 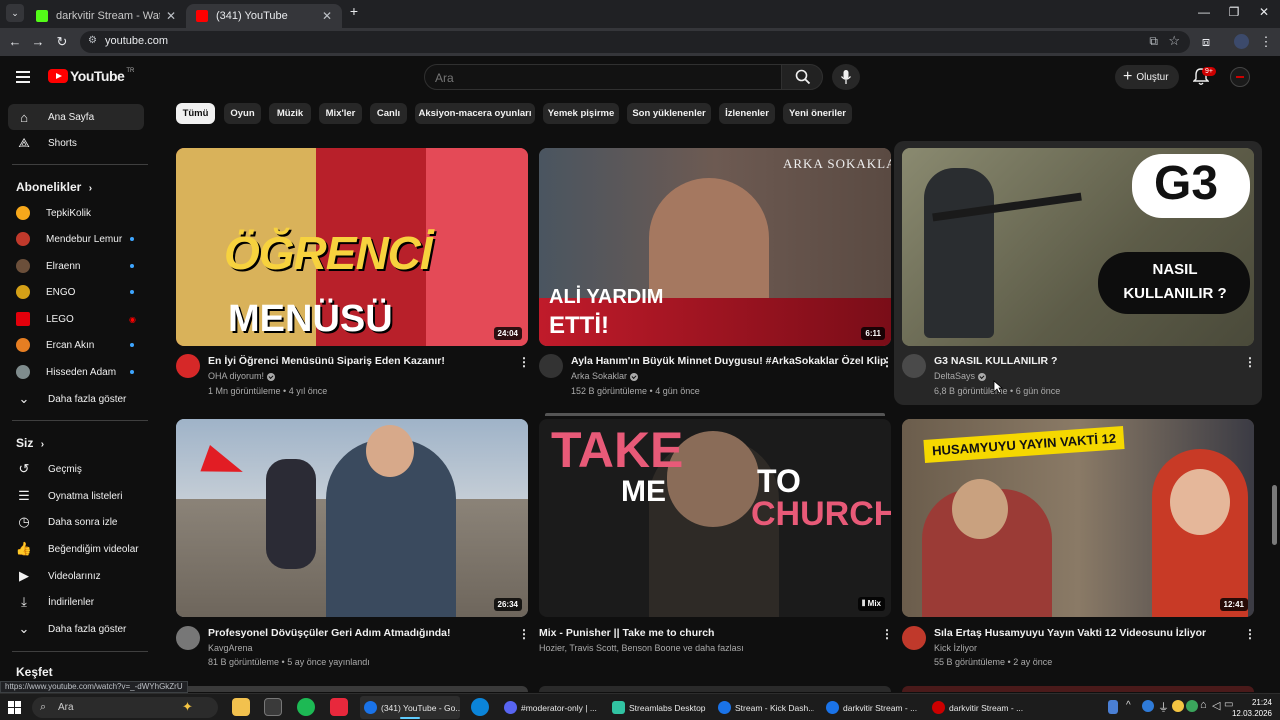 I want to click on browser-menu-icon: ⋮, so click(x=1266, y=42).